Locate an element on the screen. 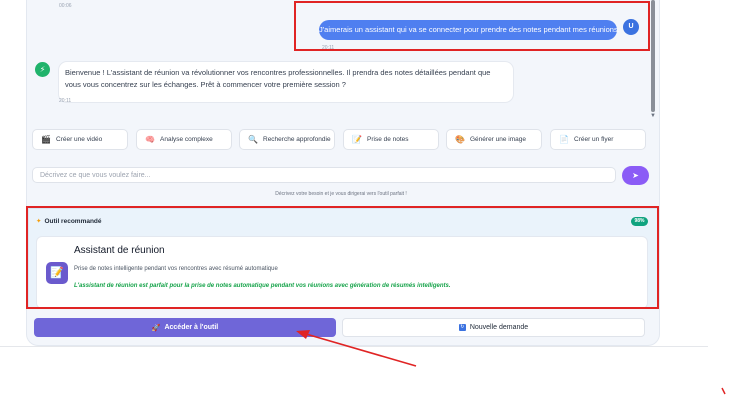 The image size is (756, 396). annotation-arrow-line is located at coordinates (361, 350).